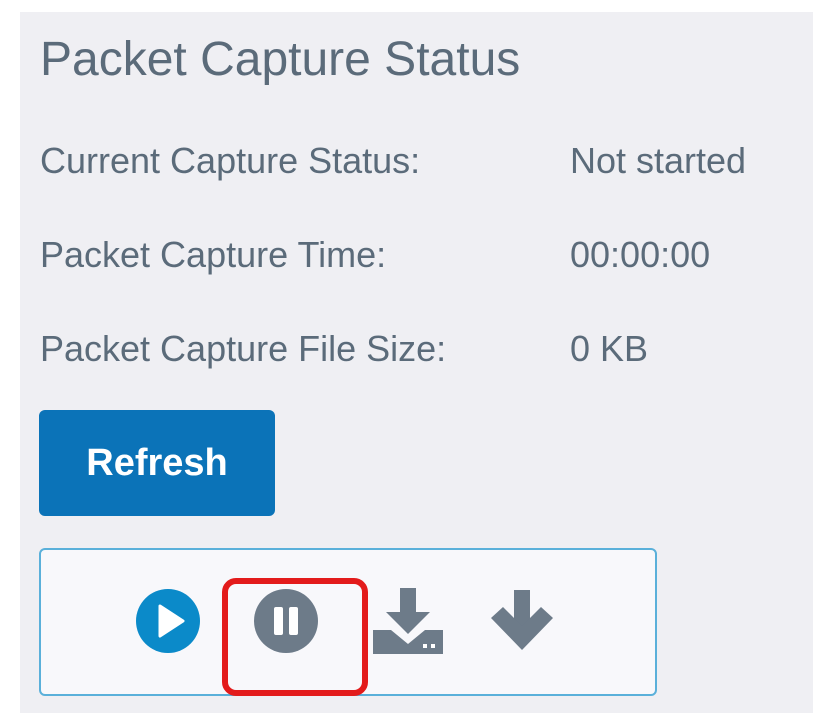  I want to click on download-to-device-icon, so click(408, 621).